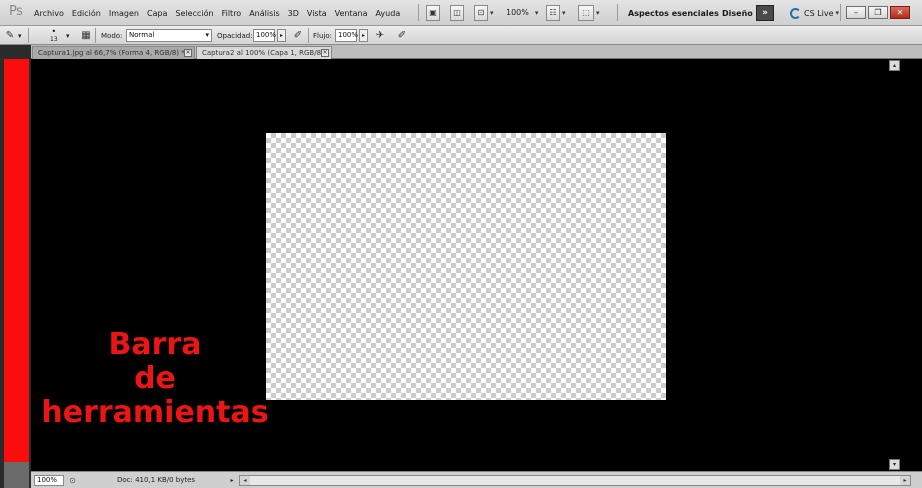  I want to click on annotation-line-3: herramientas, so click(155, 412).